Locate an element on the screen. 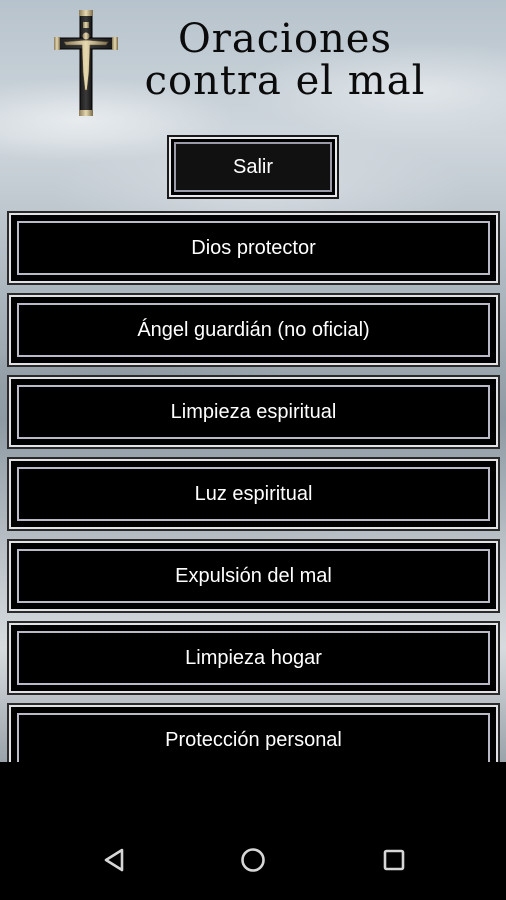  nav-back-button is located at coordinates (114, 860).